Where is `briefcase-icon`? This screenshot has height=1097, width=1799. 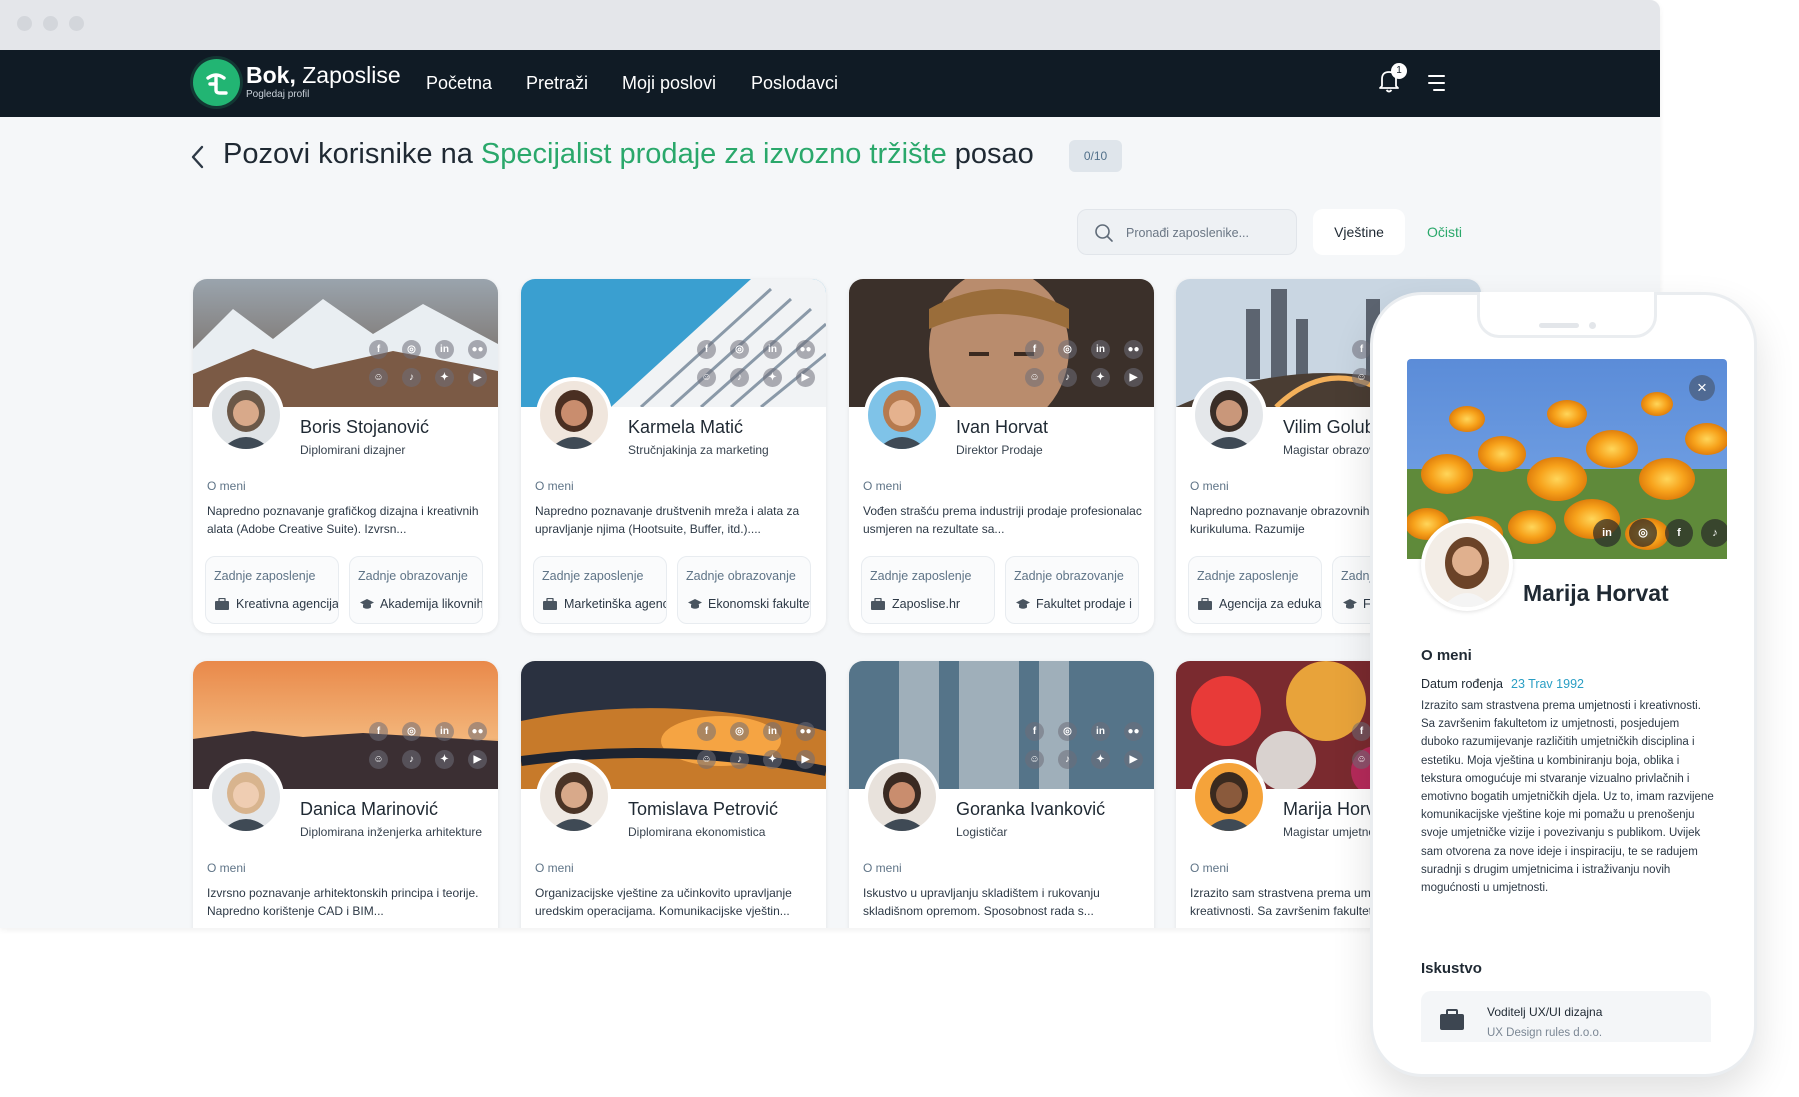
briefcase-icon is located at coordinates (1205, 606).